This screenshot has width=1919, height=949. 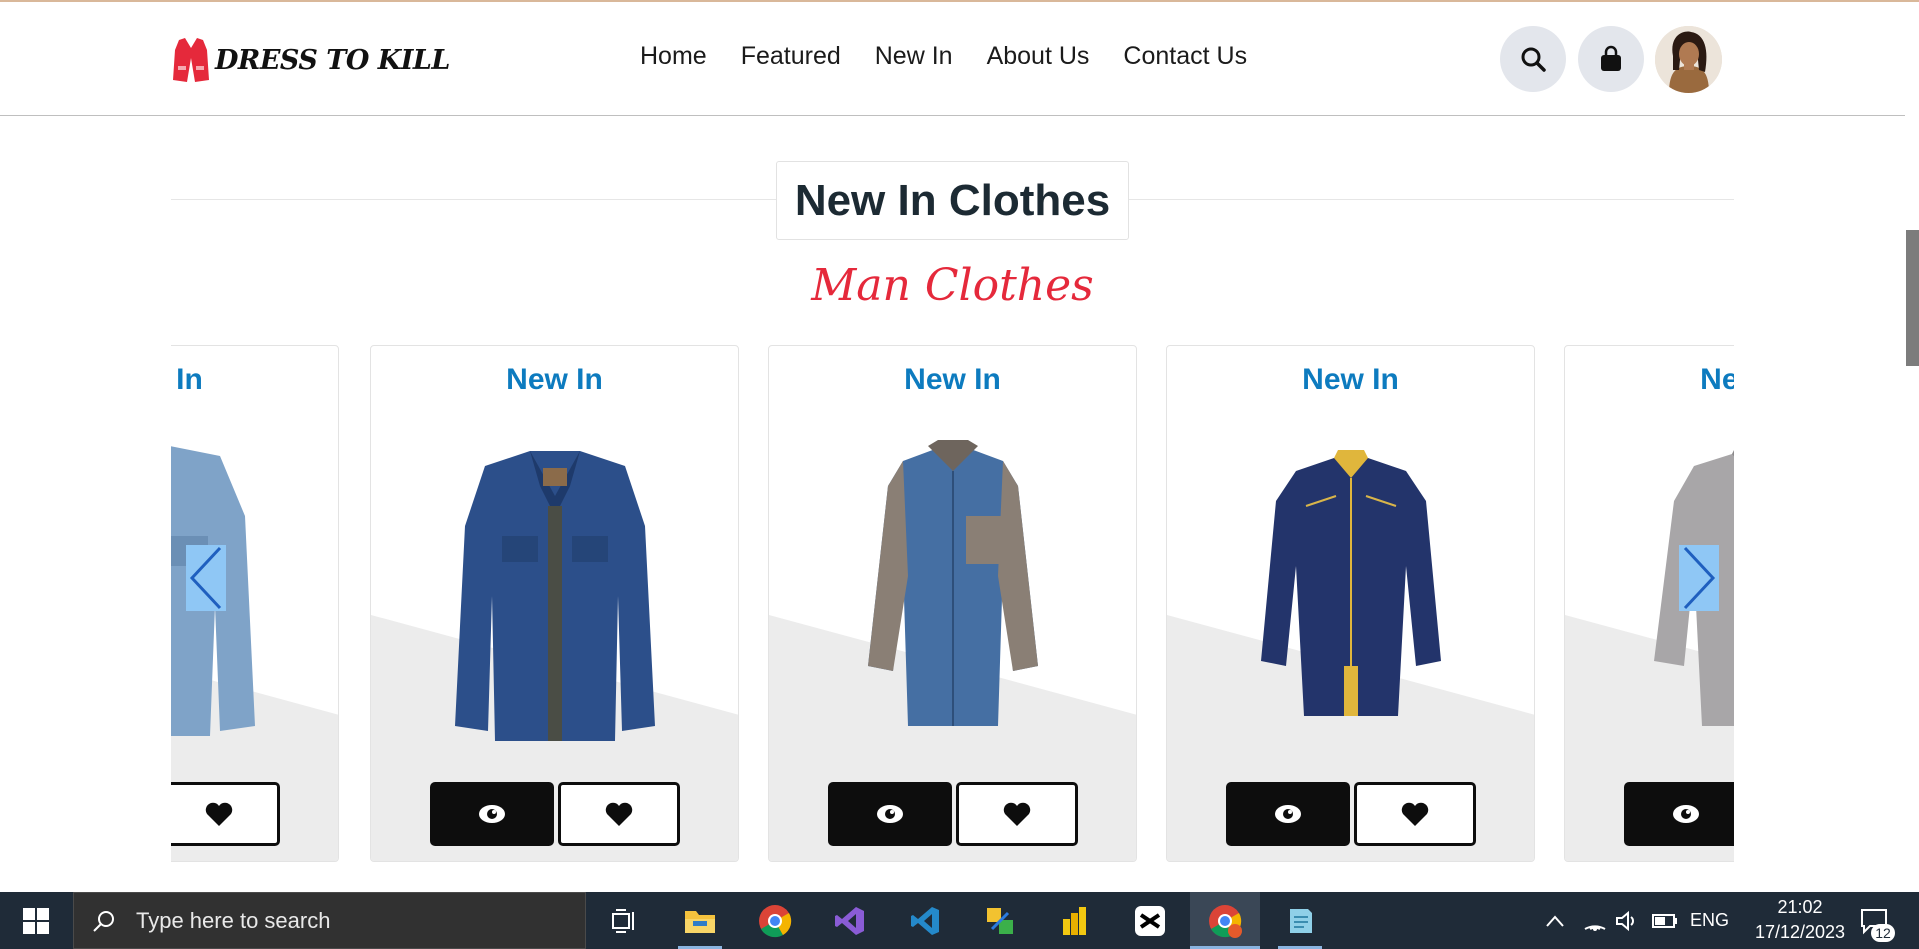 What do you see at coordinates (625, 921) in the screenshot?
I see `task-view-icon` at bounding box center [625, 921].